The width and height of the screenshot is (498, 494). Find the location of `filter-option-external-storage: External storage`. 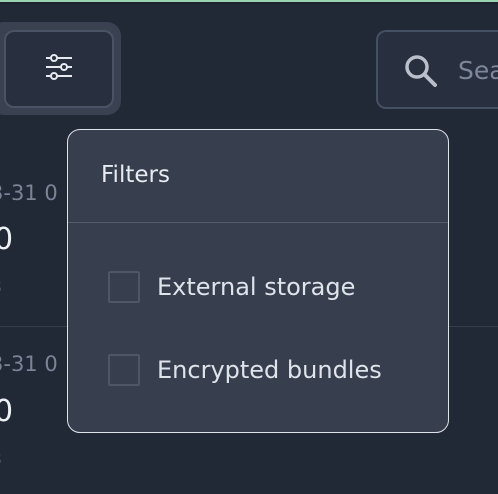

filter-option-external-storage: External storage is located at coordinates (231, 287).